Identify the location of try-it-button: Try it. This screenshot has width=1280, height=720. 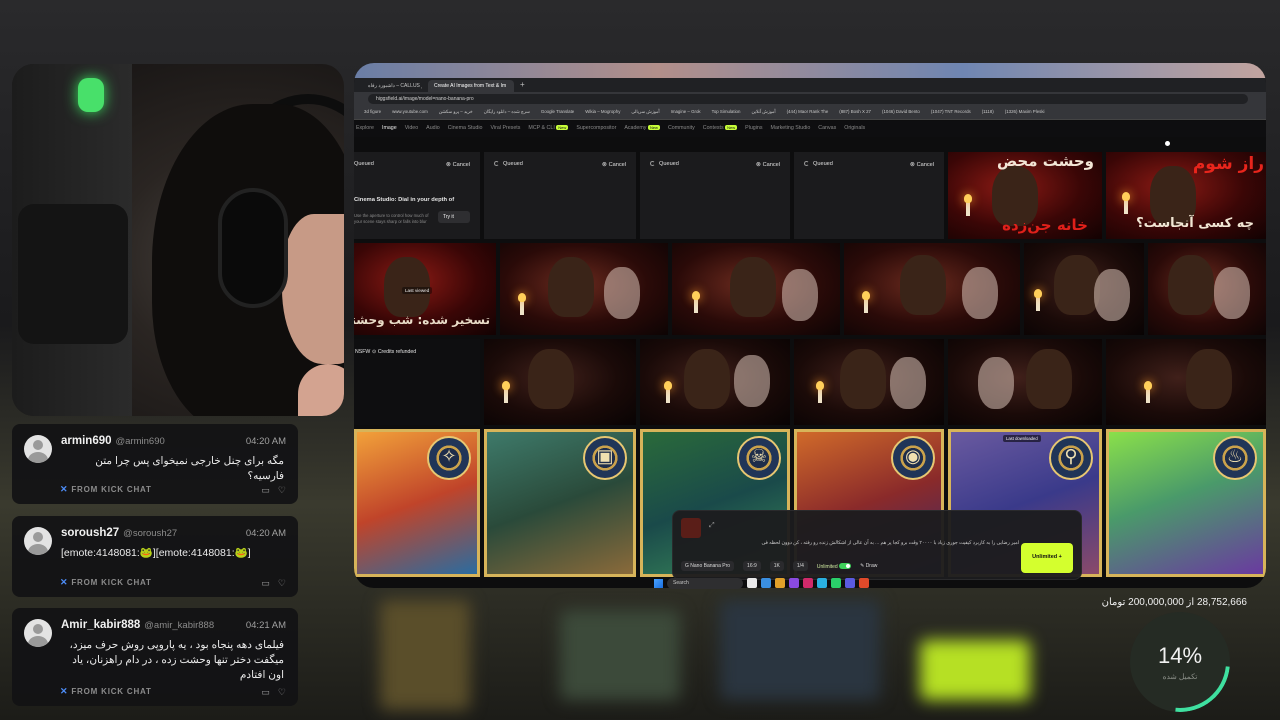
(454, 217).